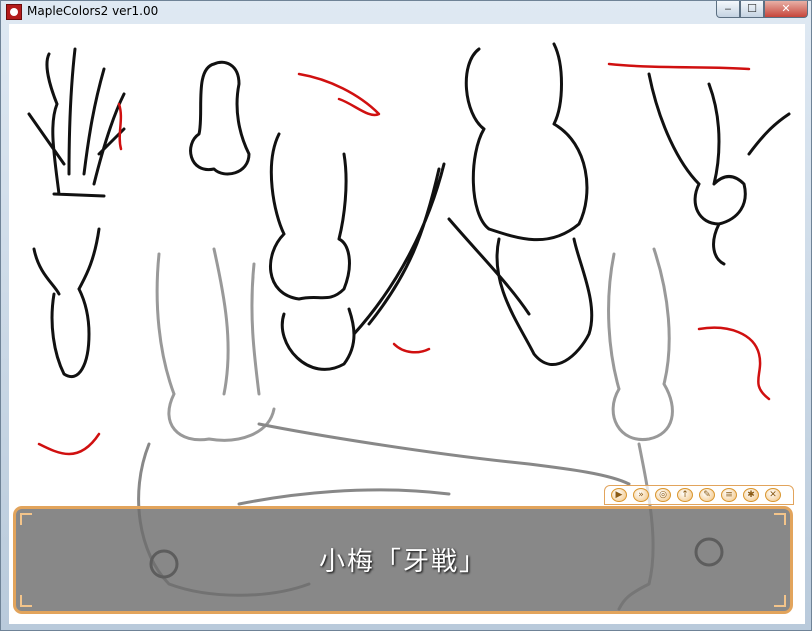 Image resolution: width=812 pixels, height=631 pixels. I want to click on sword-sketch, so click(399, 249).